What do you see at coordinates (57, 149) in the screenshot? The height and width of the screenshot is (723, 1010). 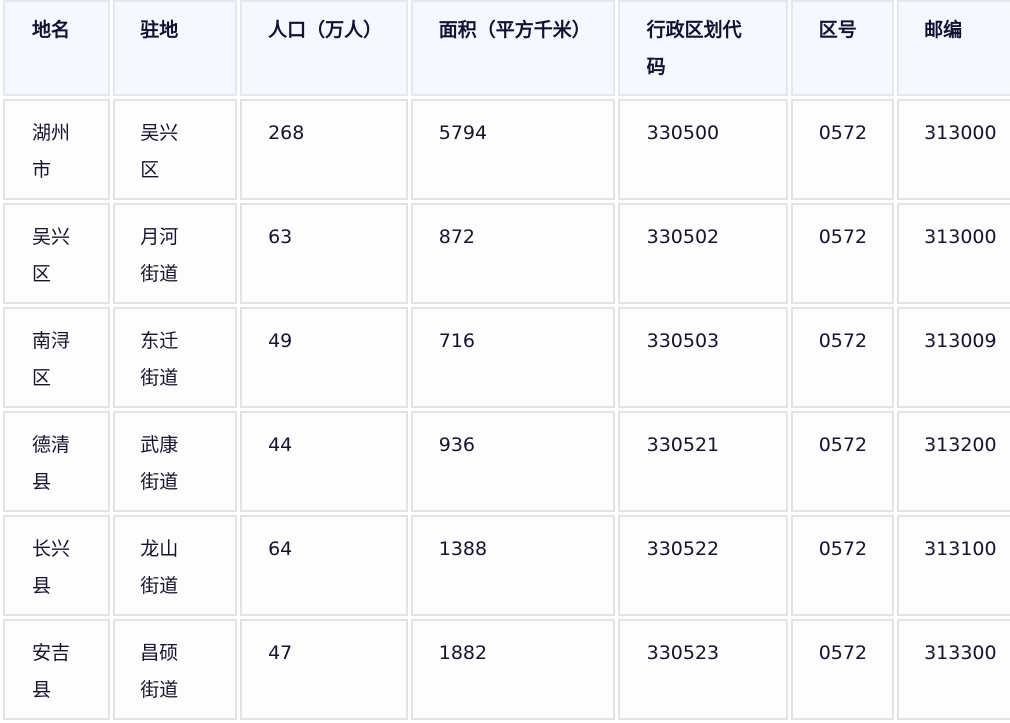 I see `cell-place-name: 湖州市` at bounding box center [57, 149].